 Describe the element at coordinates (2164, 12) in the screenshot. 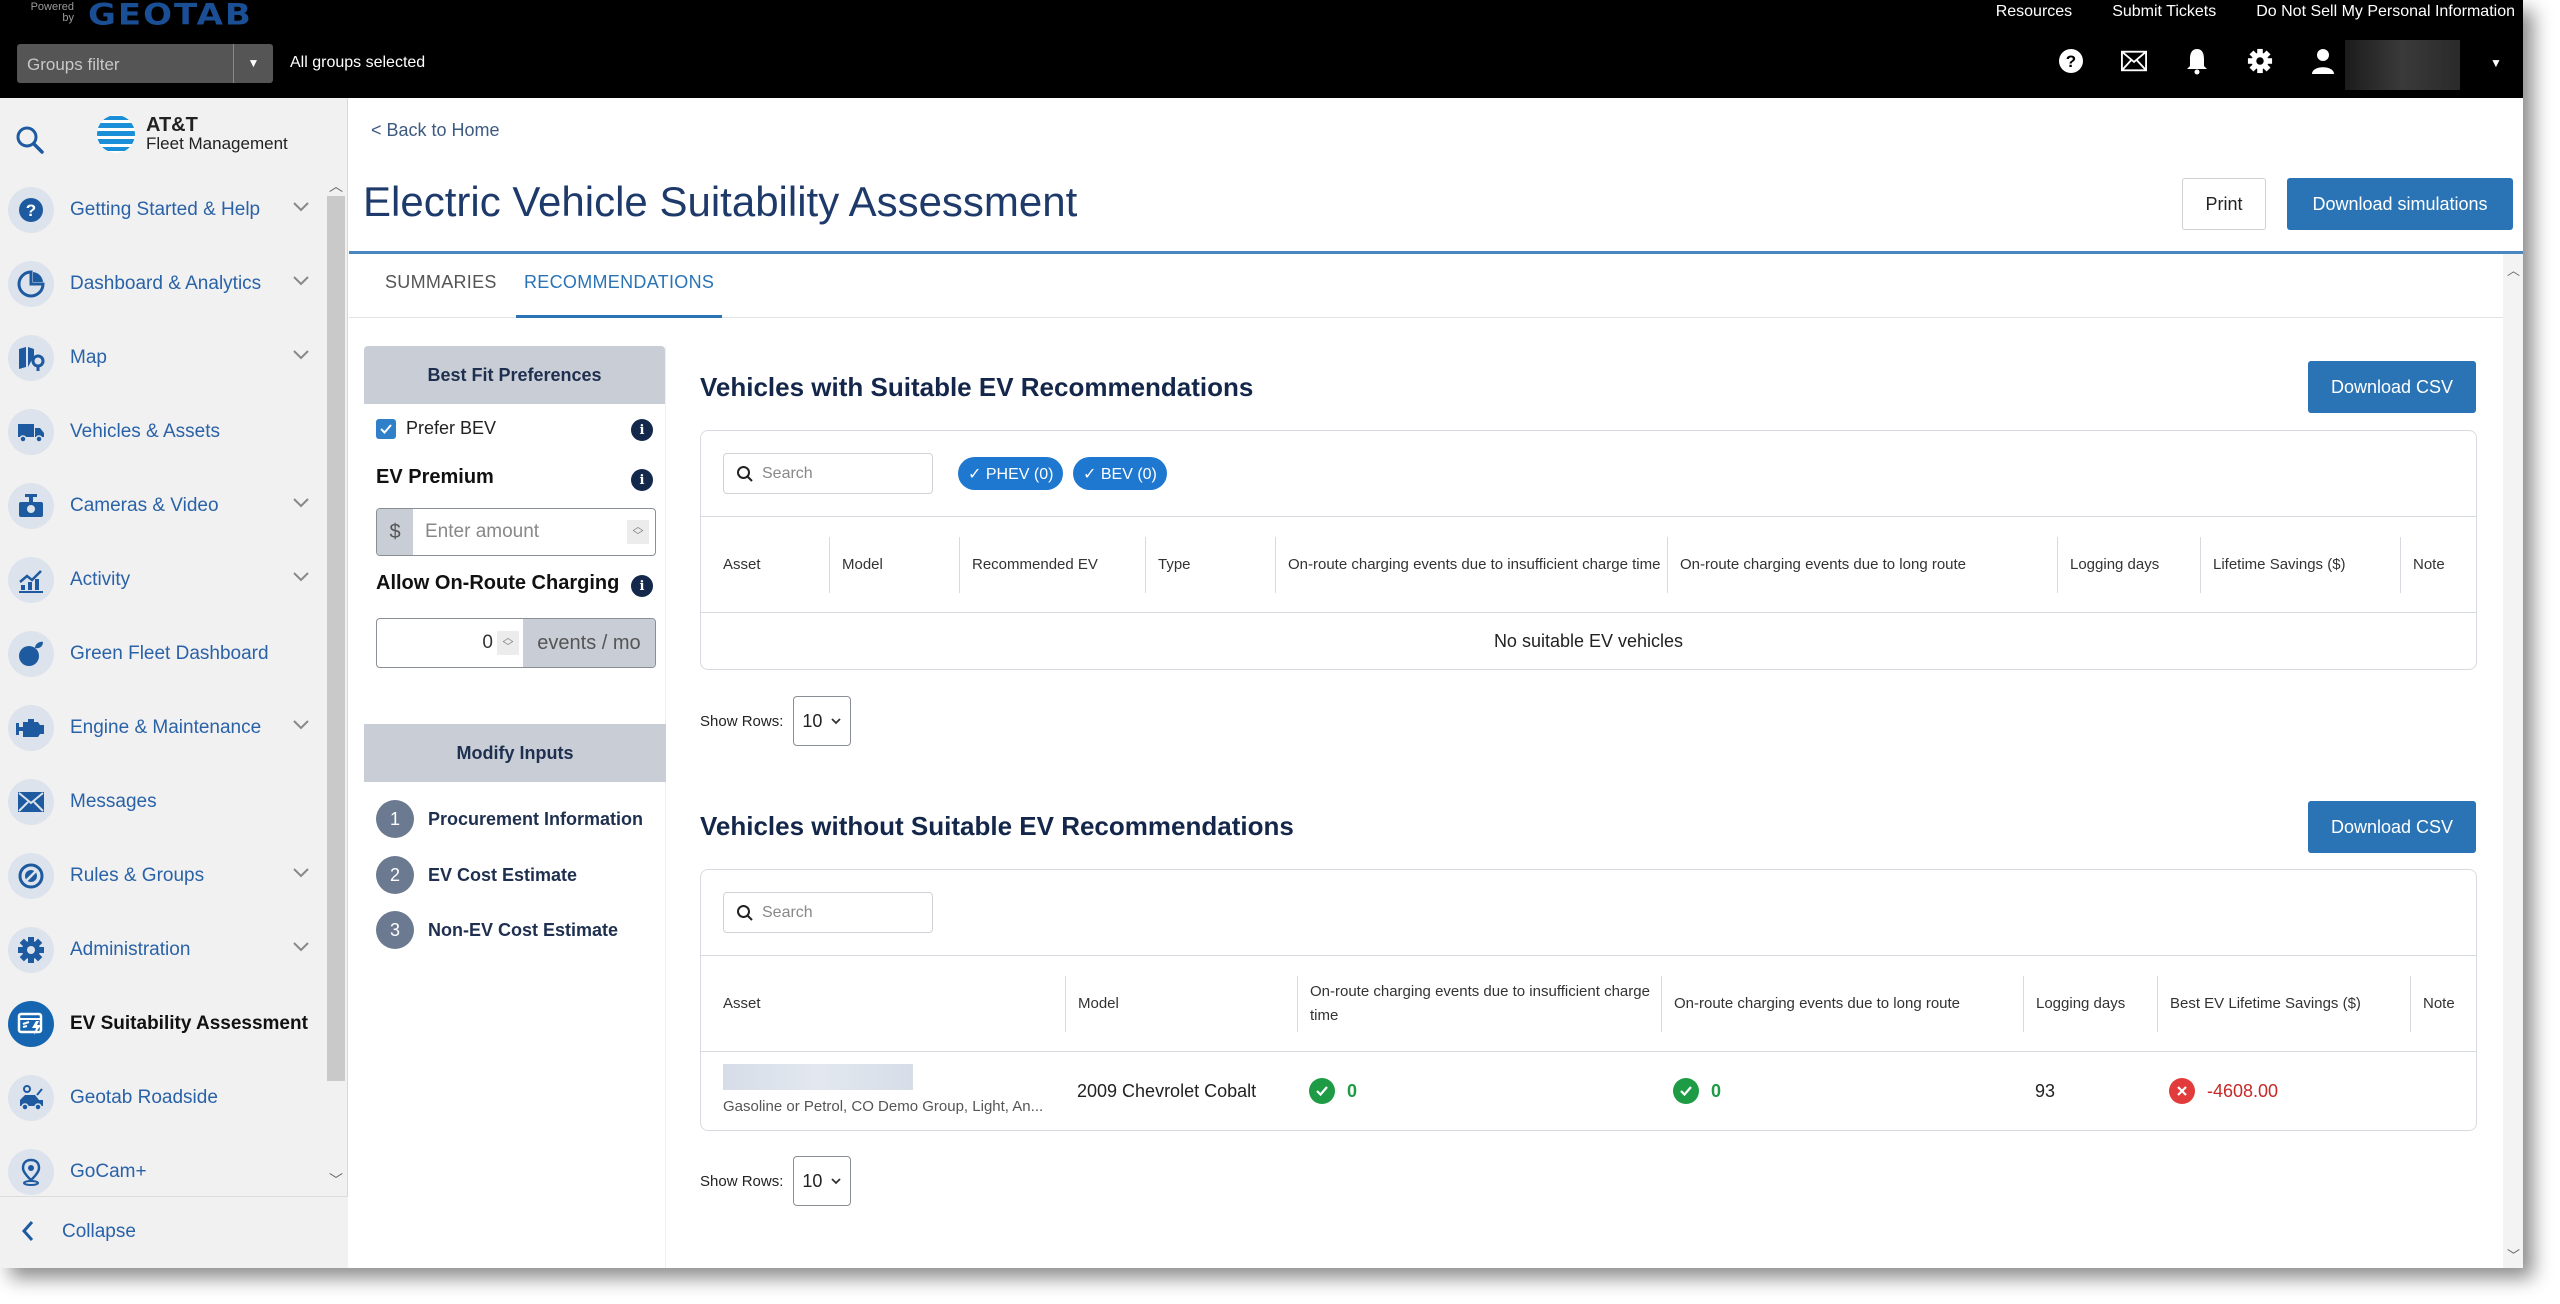

I see `submit-tickets-link: Submit Tickets` at that location.